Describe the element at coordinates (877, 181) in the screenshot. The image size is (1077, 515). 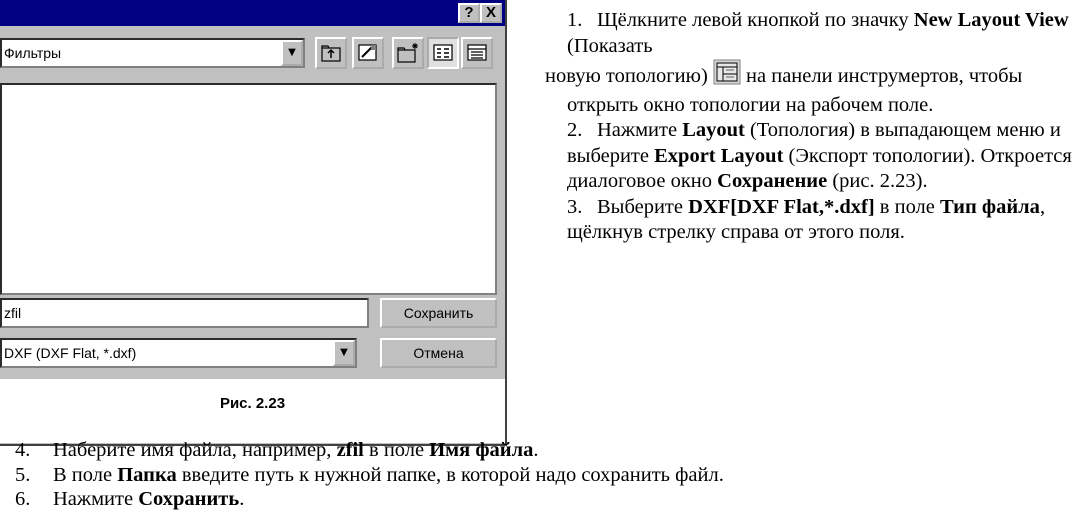
I see `step-2-text-4: (рис. 2.23).` at that location.